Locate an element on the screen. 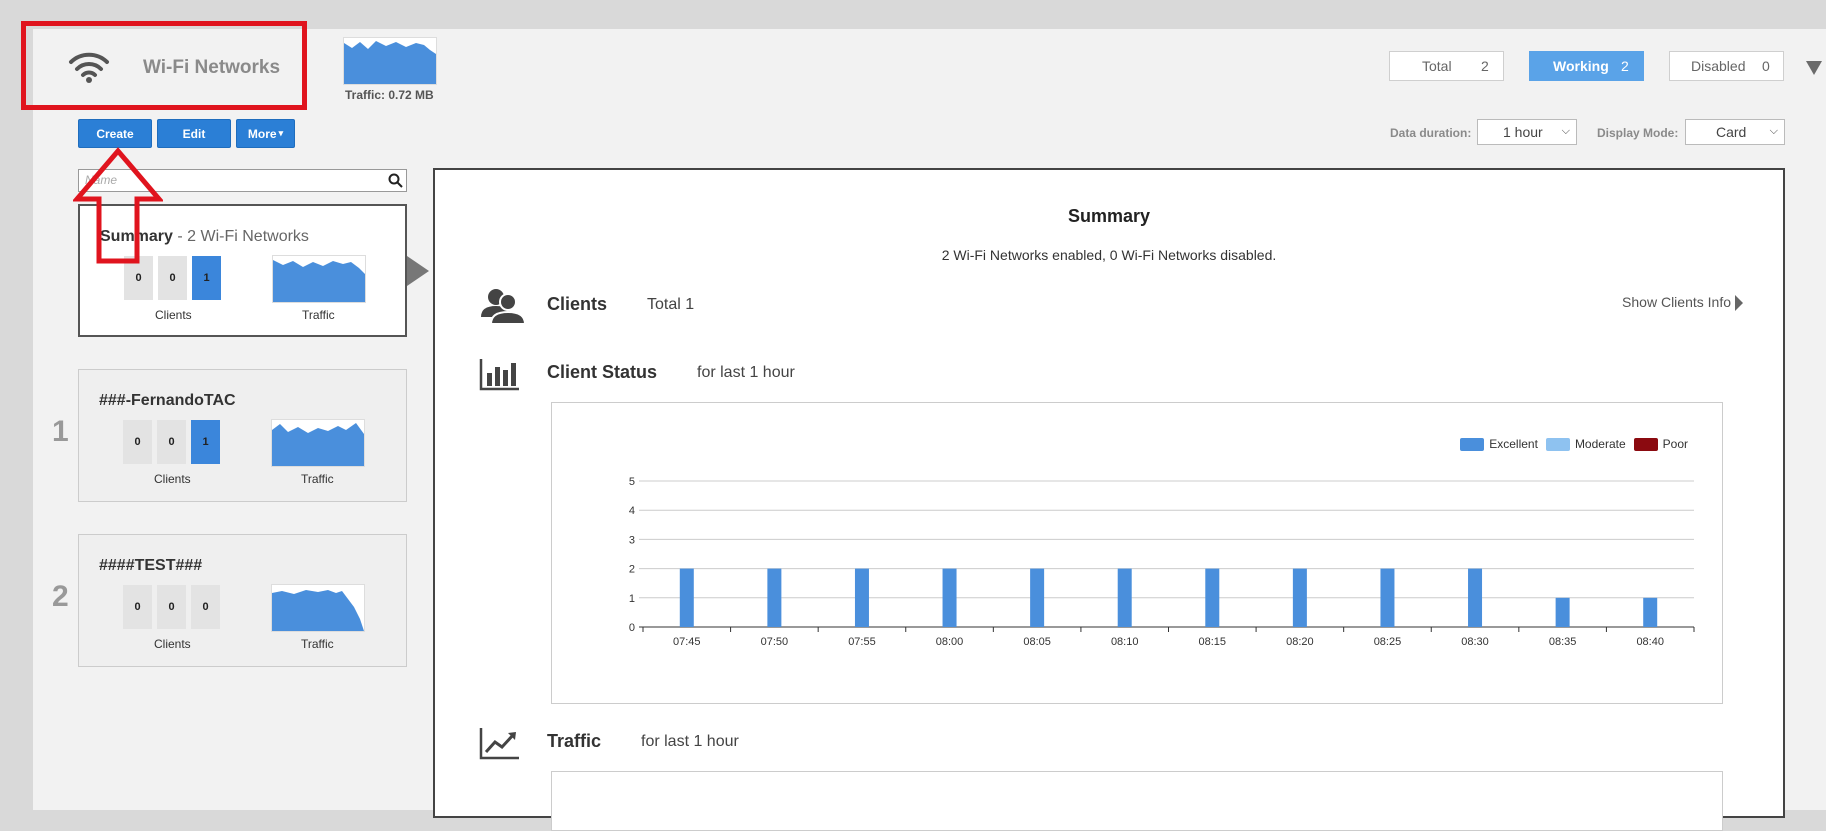  card-index: 1 is located at coordinates (60, 431).